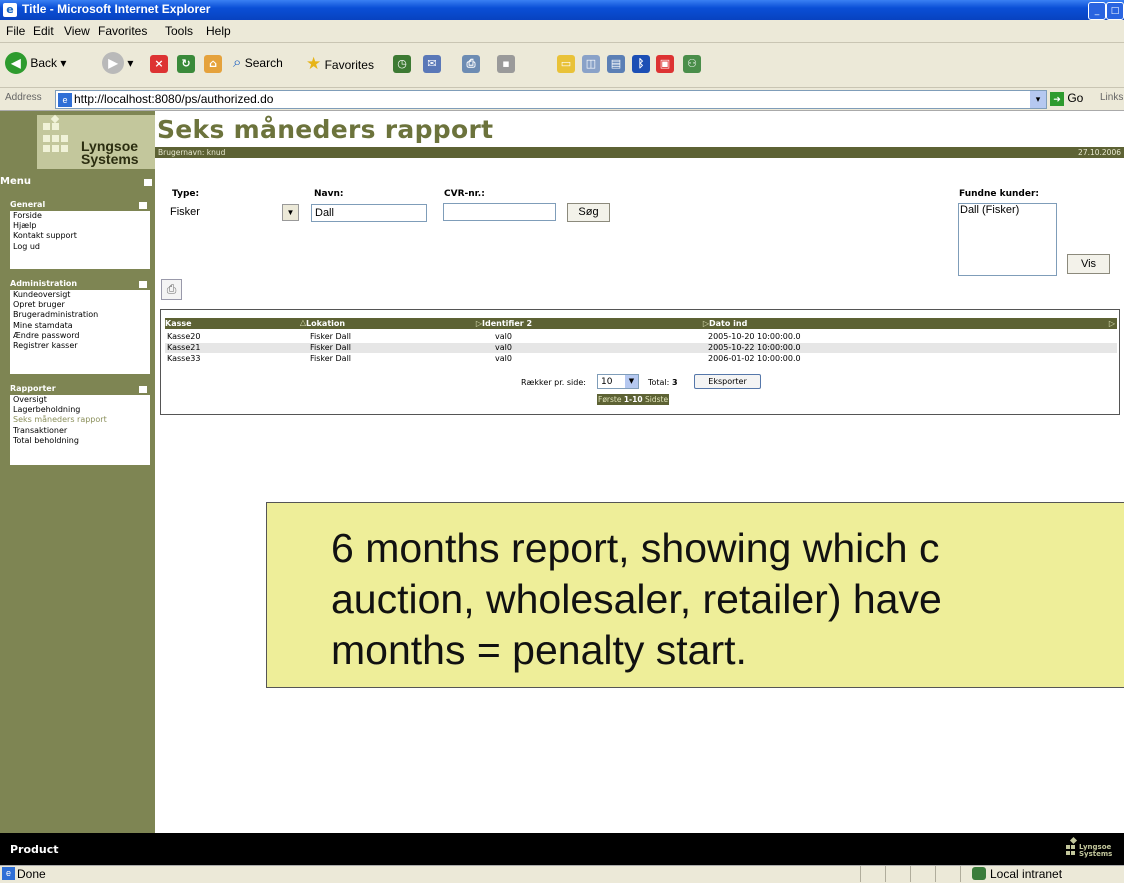 This screenshot has height=883, width=1124. Describe the element at coordinates (1066, 98) in the screenshot. I see `go-button: ➜ Go` at that location.